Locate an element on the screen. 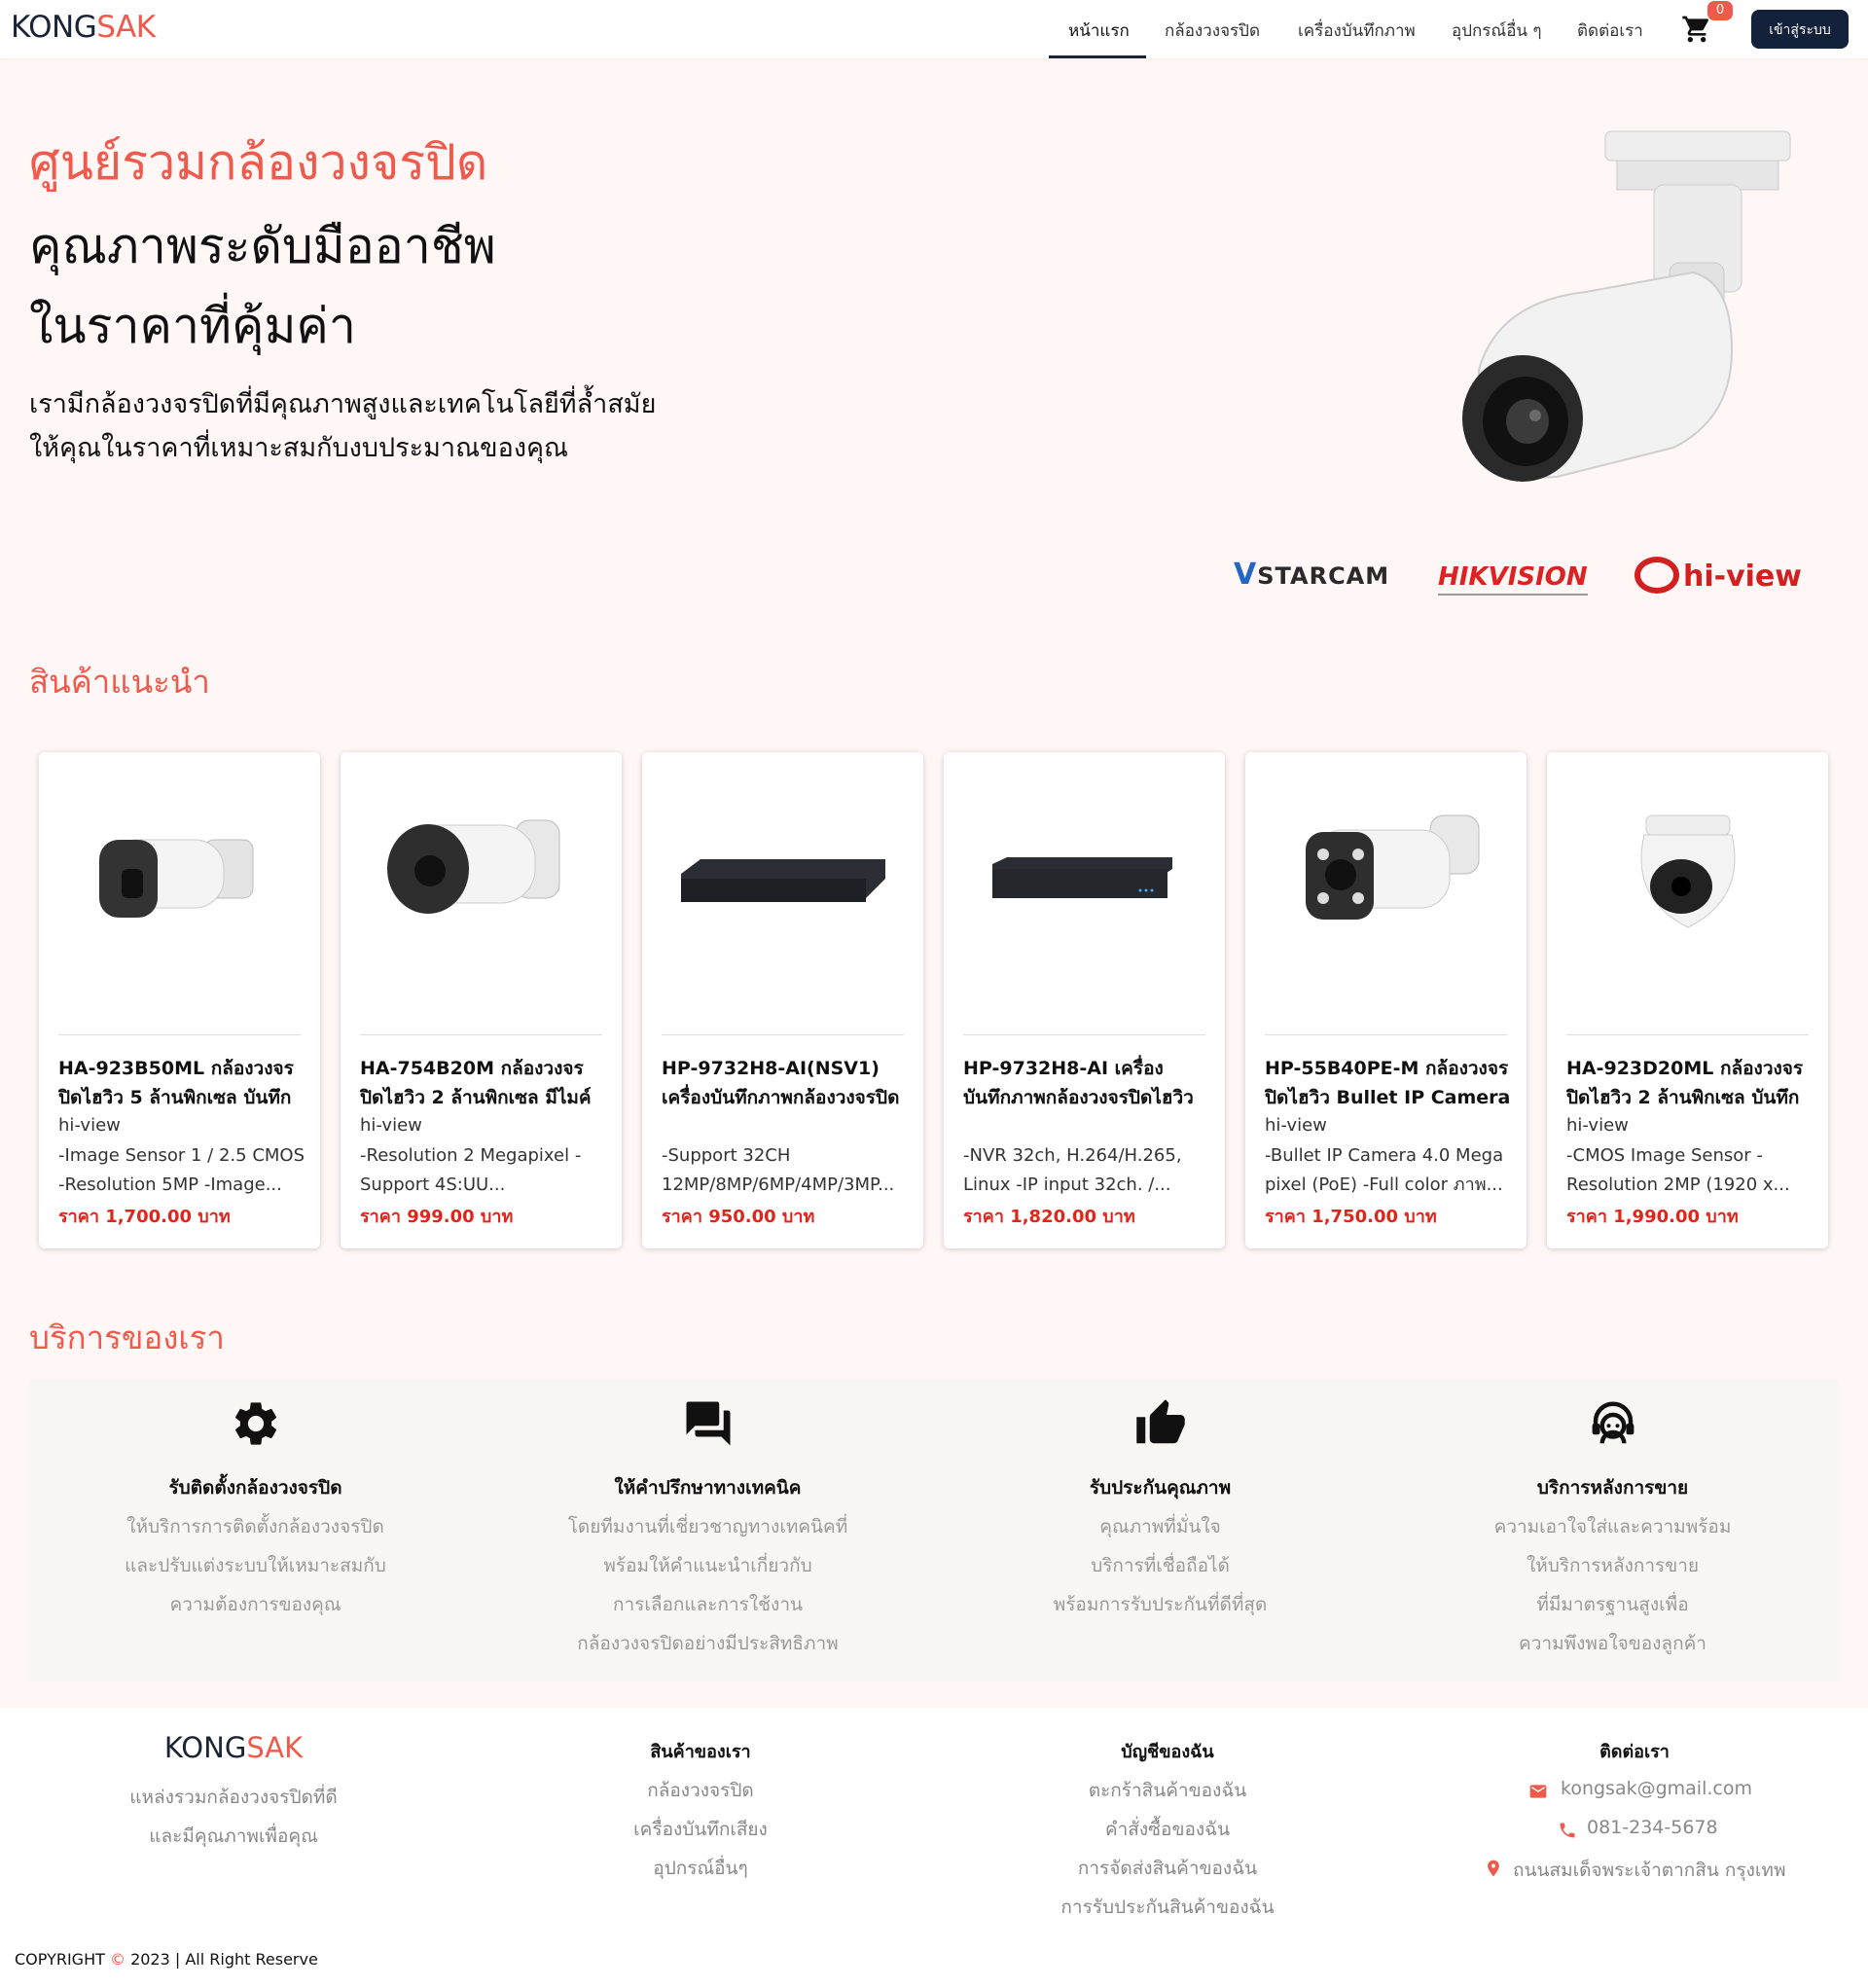  product-price: ราคา 1,820.00 บาท is located at coordinates (1049, 1217).